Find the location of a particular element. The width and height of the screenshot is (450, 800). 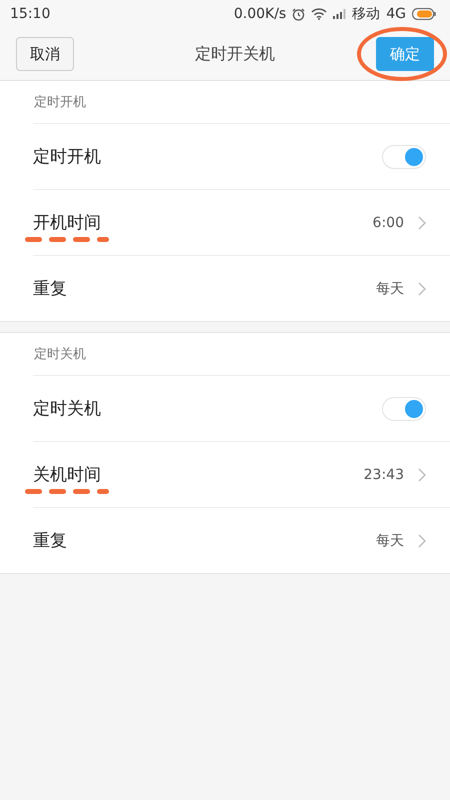

section-header: 定时开机 is located at coordinates (60, 103).